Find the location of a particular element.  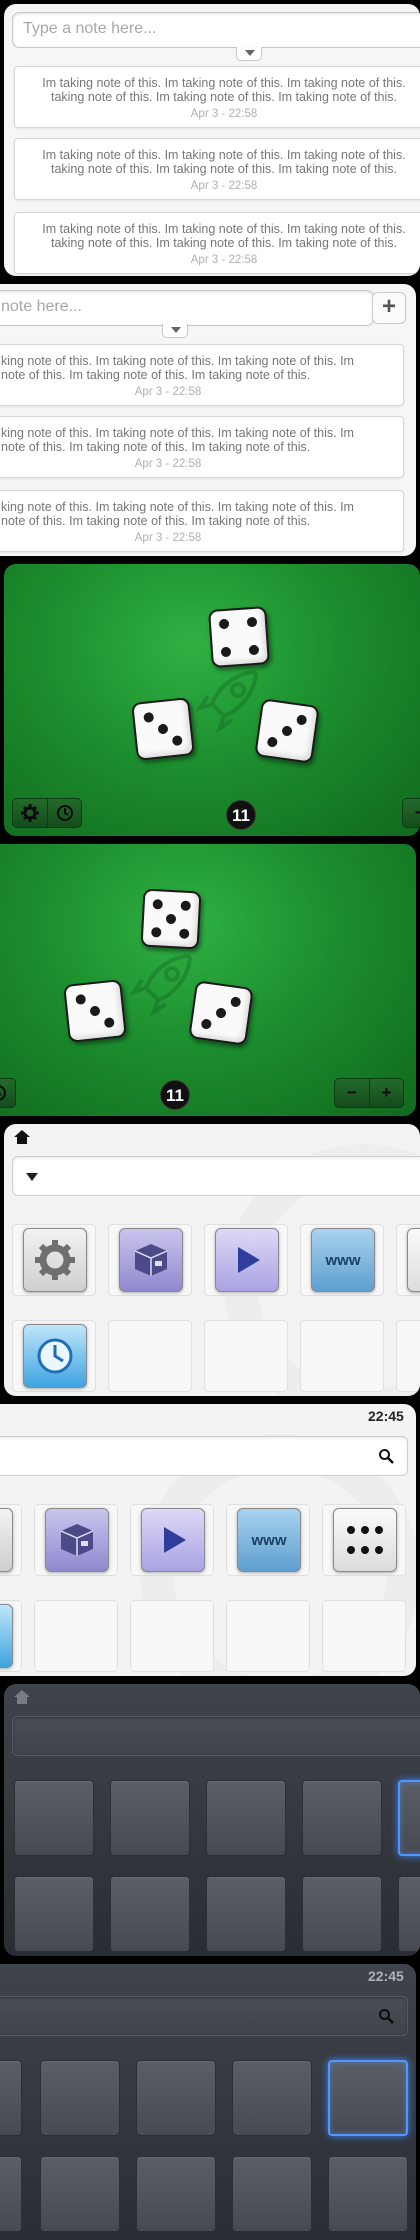

app-launcher-dark-scrolled: 22:45 is located at coordinates (208, 2102).